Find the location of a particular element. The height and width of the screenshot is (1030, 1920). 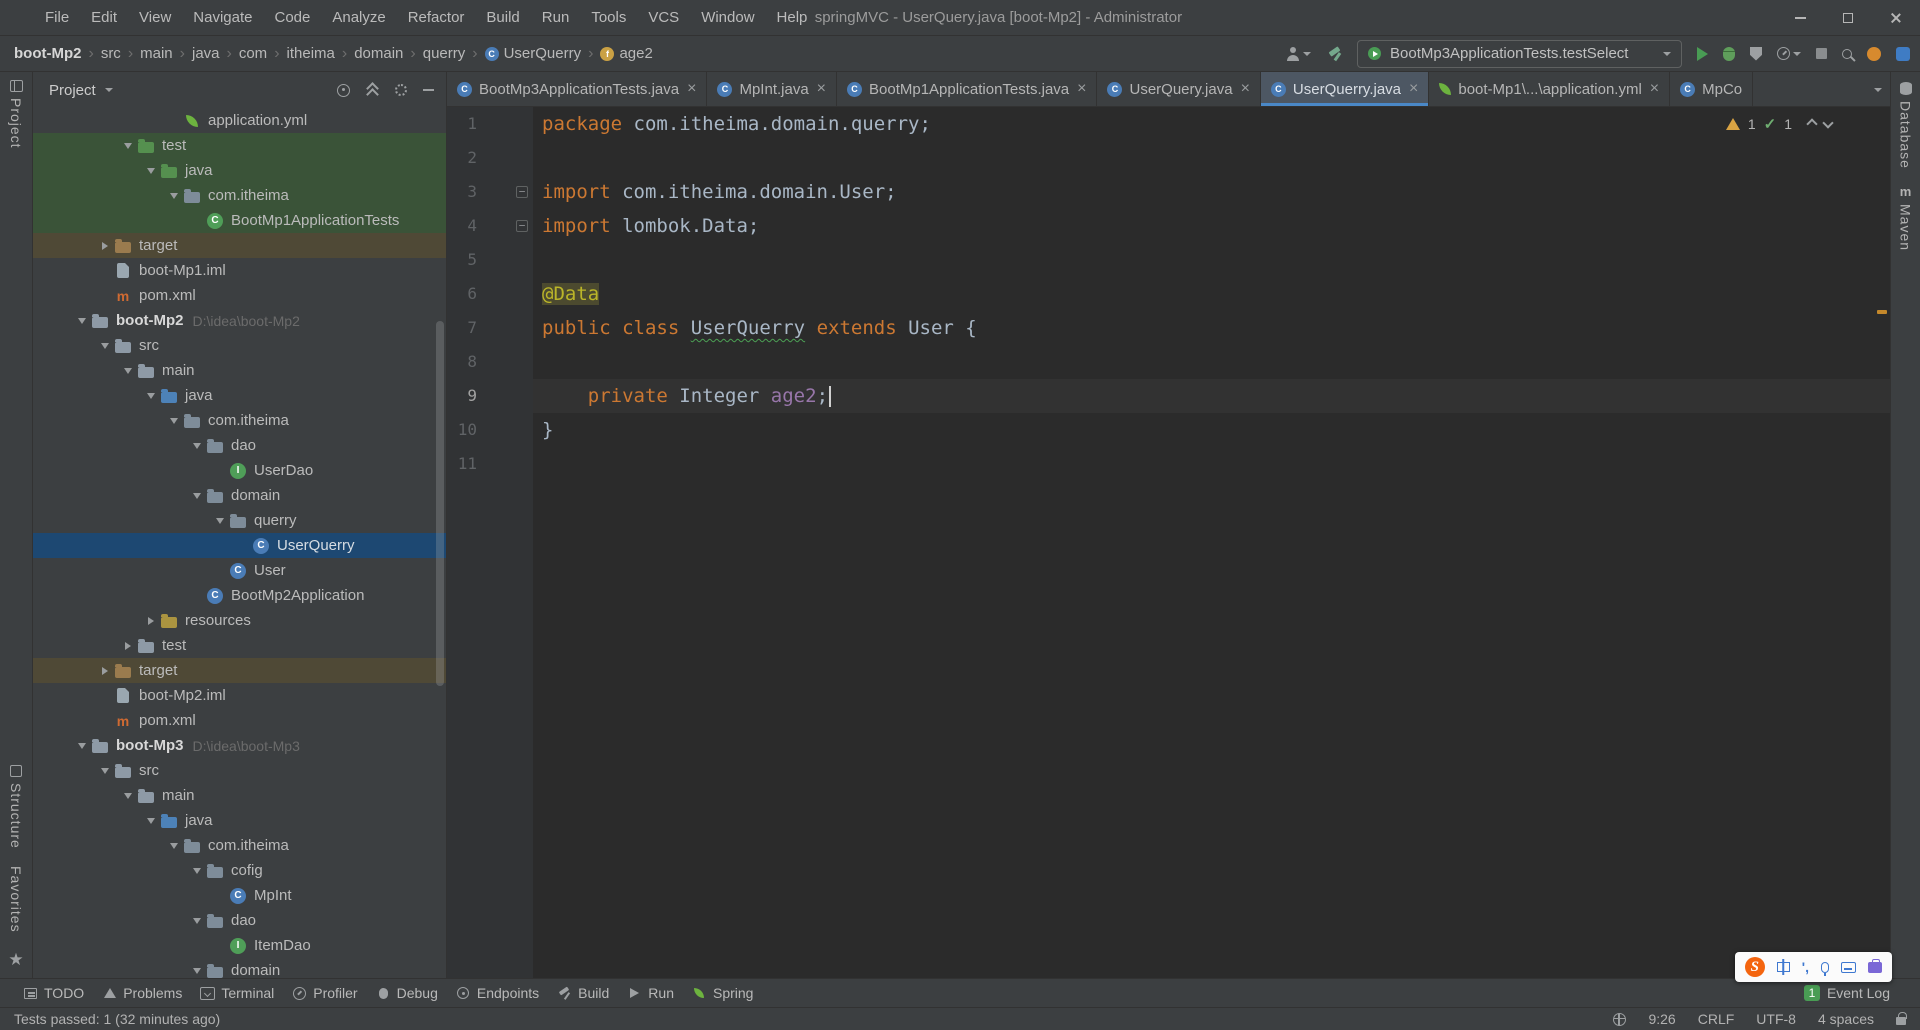

fold-icon is located at coordinates (522, 226).